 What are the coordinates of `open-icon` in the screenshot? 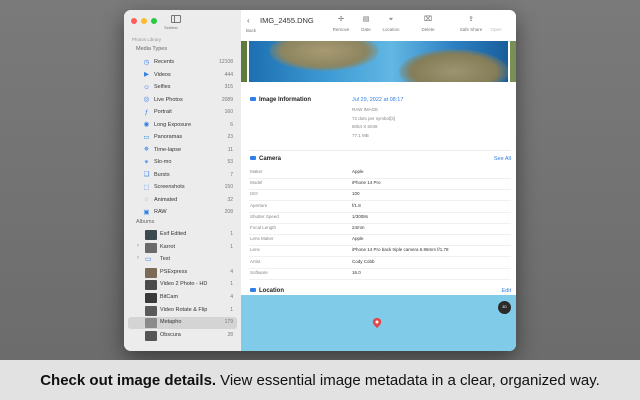 It's located at (496, 19).